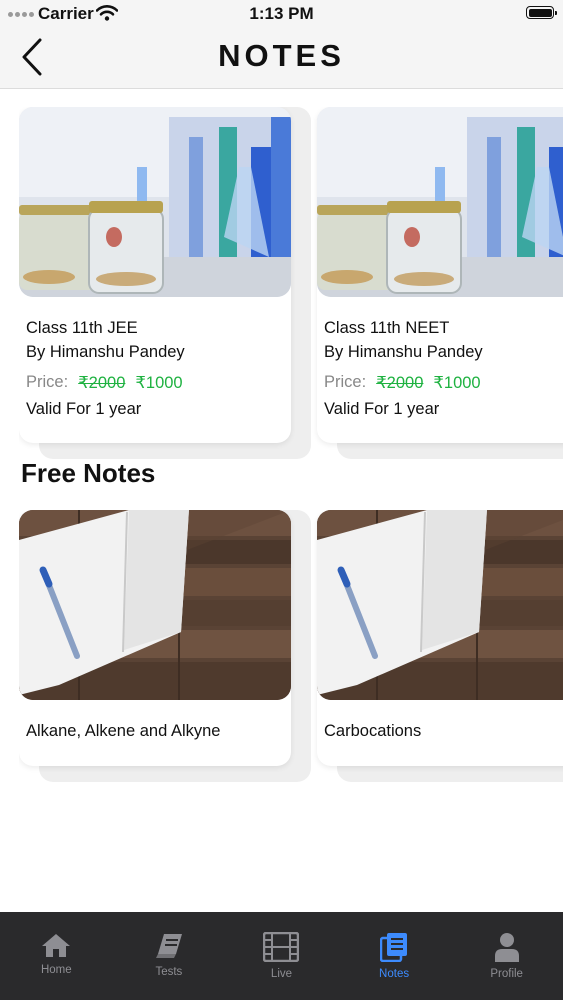 This screenshot has height=1000, width=563. I want to click on note-title: Class 11th NEET, so click(387, 328).